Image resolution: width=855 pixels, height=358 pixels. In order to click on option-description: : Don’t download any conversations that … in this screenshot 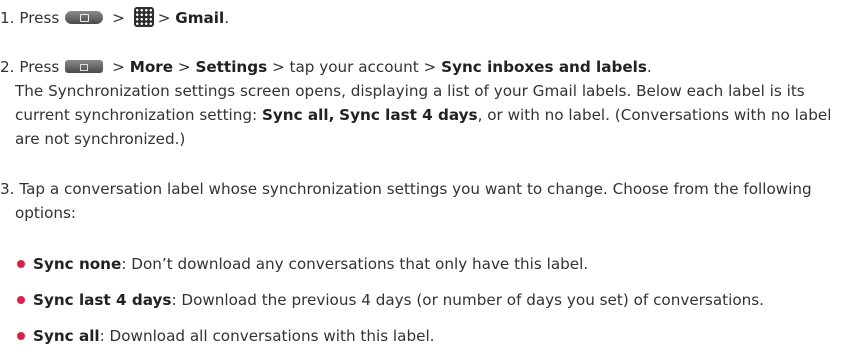, I will do `click(355, 264)`.